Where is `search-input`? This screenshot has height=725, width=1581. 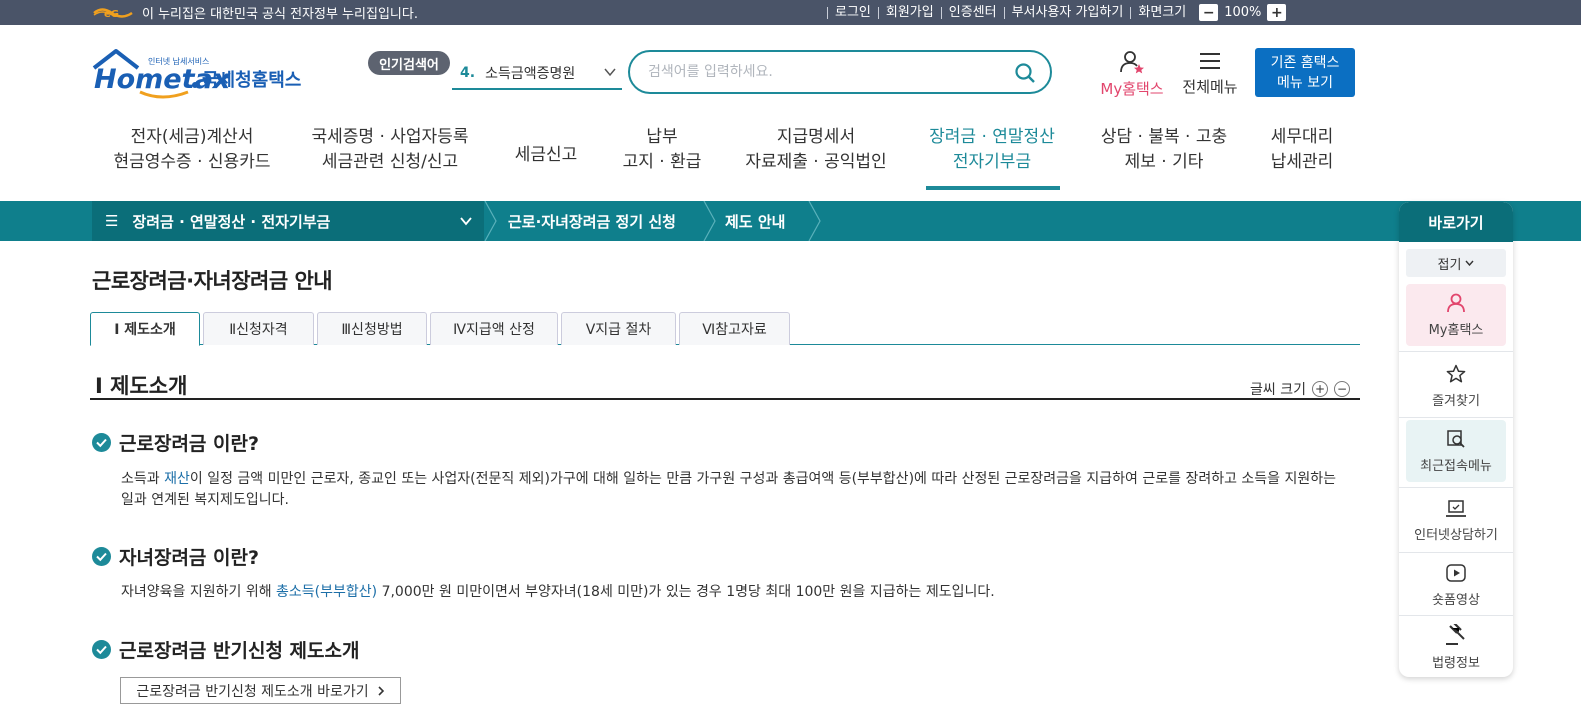 search-input is located at coordinates (818, 72).